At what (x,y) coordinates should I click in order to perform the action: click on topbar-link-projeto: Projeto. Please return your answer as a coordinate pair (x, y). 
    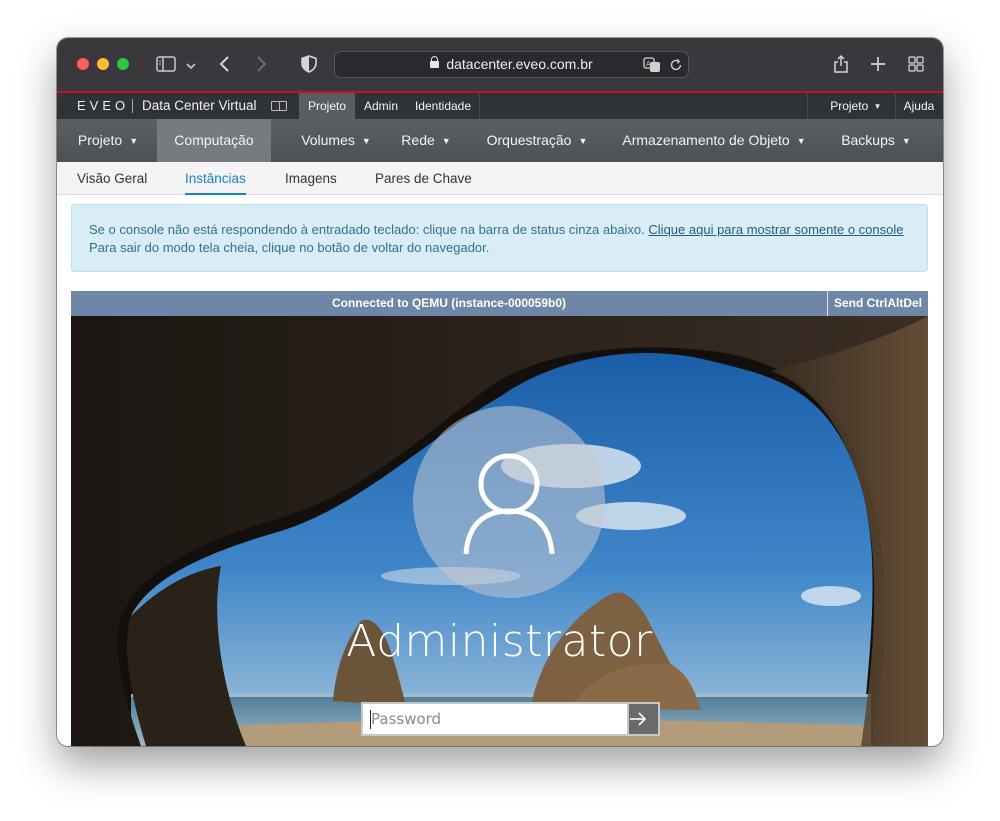
    Looking at the image, I should click on (327, 106).